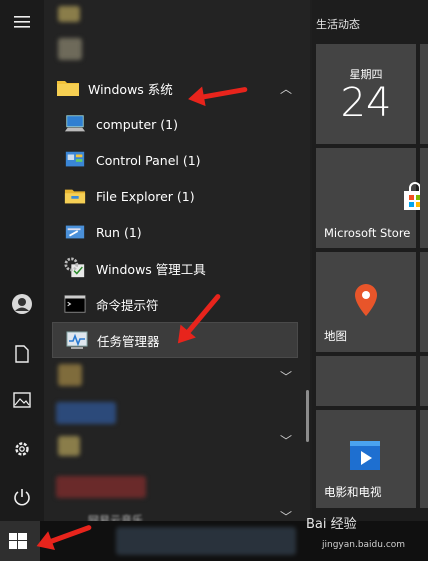 This screenshot has width=428, height=561. I want to click on app-item-command-prompt: 命令提示符, so click(177, 304).